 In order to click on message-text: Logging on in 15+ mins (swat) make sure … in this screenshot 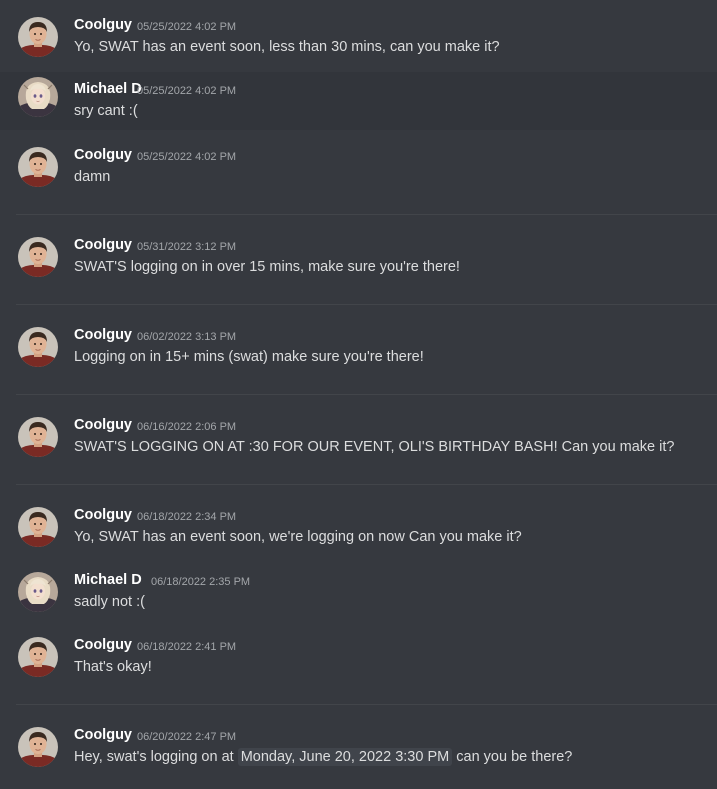, I will do `click(249, 357)`.